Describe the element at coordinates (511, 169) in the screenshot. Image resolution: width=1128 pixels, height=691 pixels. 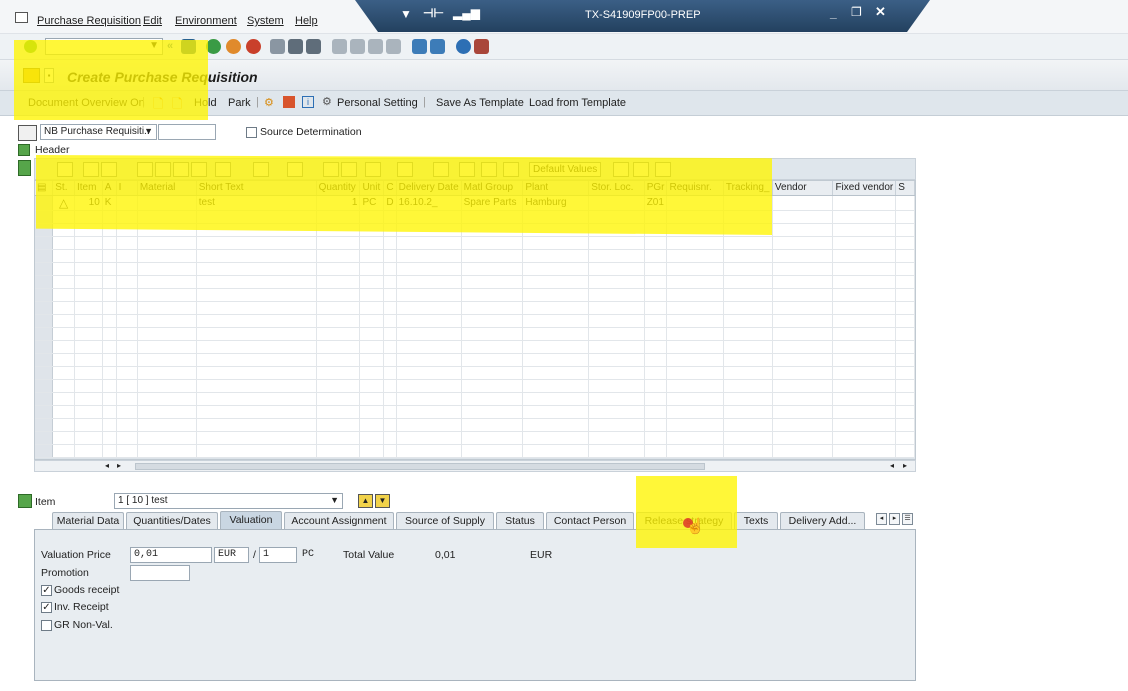
I see `graphics-icon` at that location.